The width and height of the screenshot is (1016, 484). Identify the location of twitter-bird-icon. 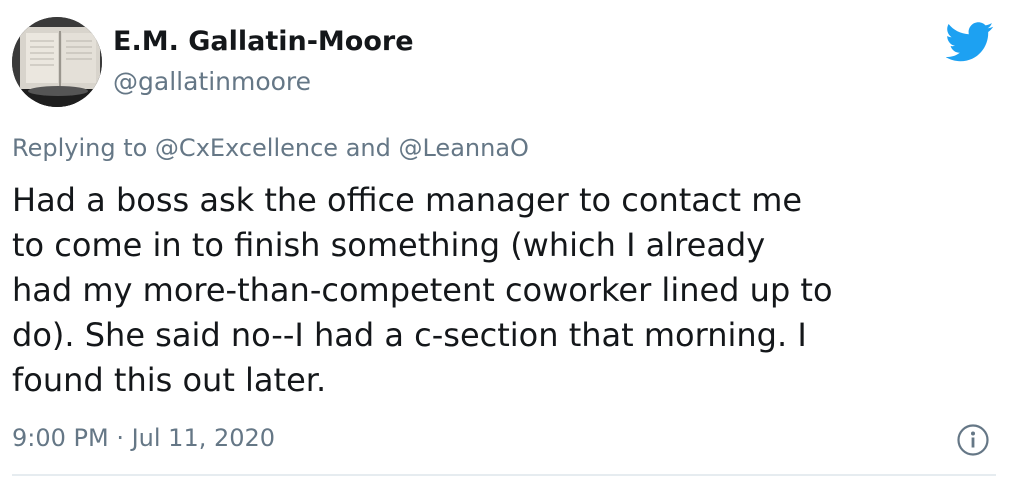
(970, 42).